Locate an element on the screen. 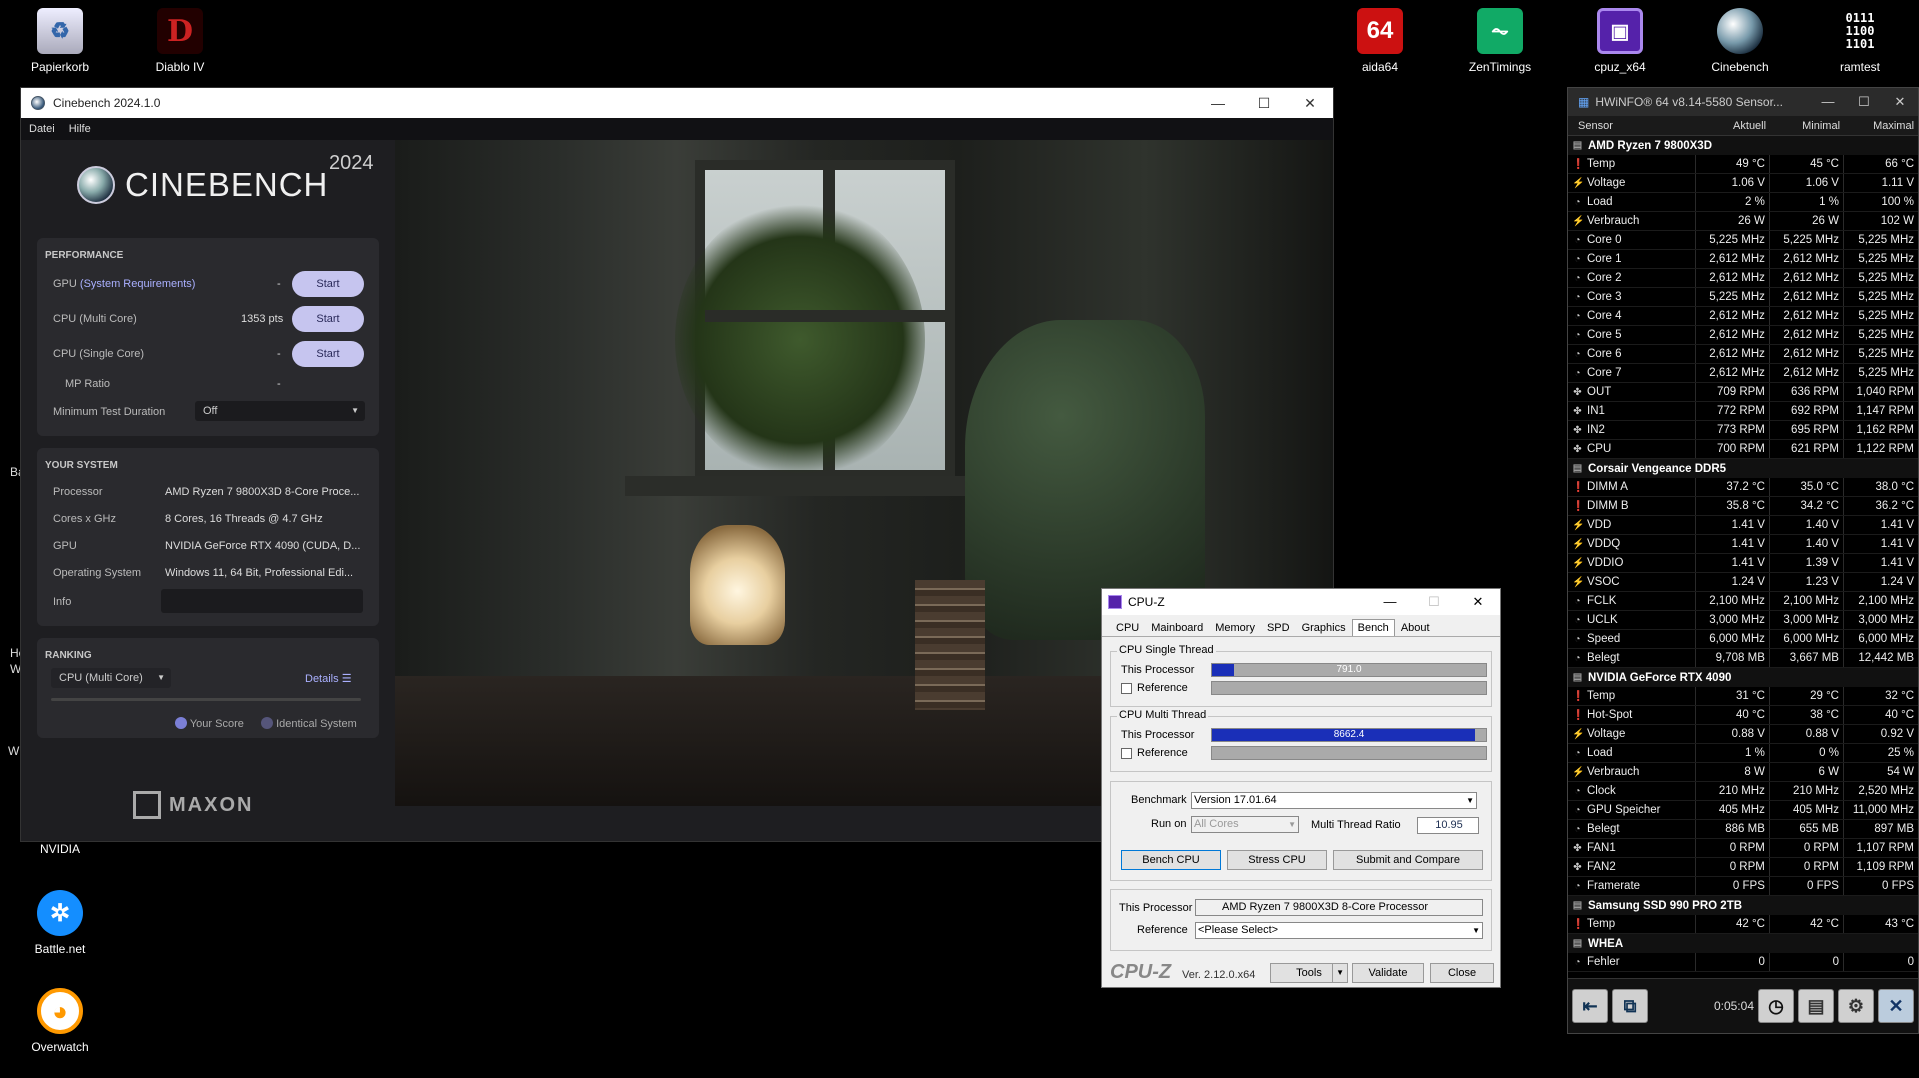  sensor-row: ◔ Clock 210 MHz 210 MHz 2,520 MHz is located at coordinates (1743, 791).